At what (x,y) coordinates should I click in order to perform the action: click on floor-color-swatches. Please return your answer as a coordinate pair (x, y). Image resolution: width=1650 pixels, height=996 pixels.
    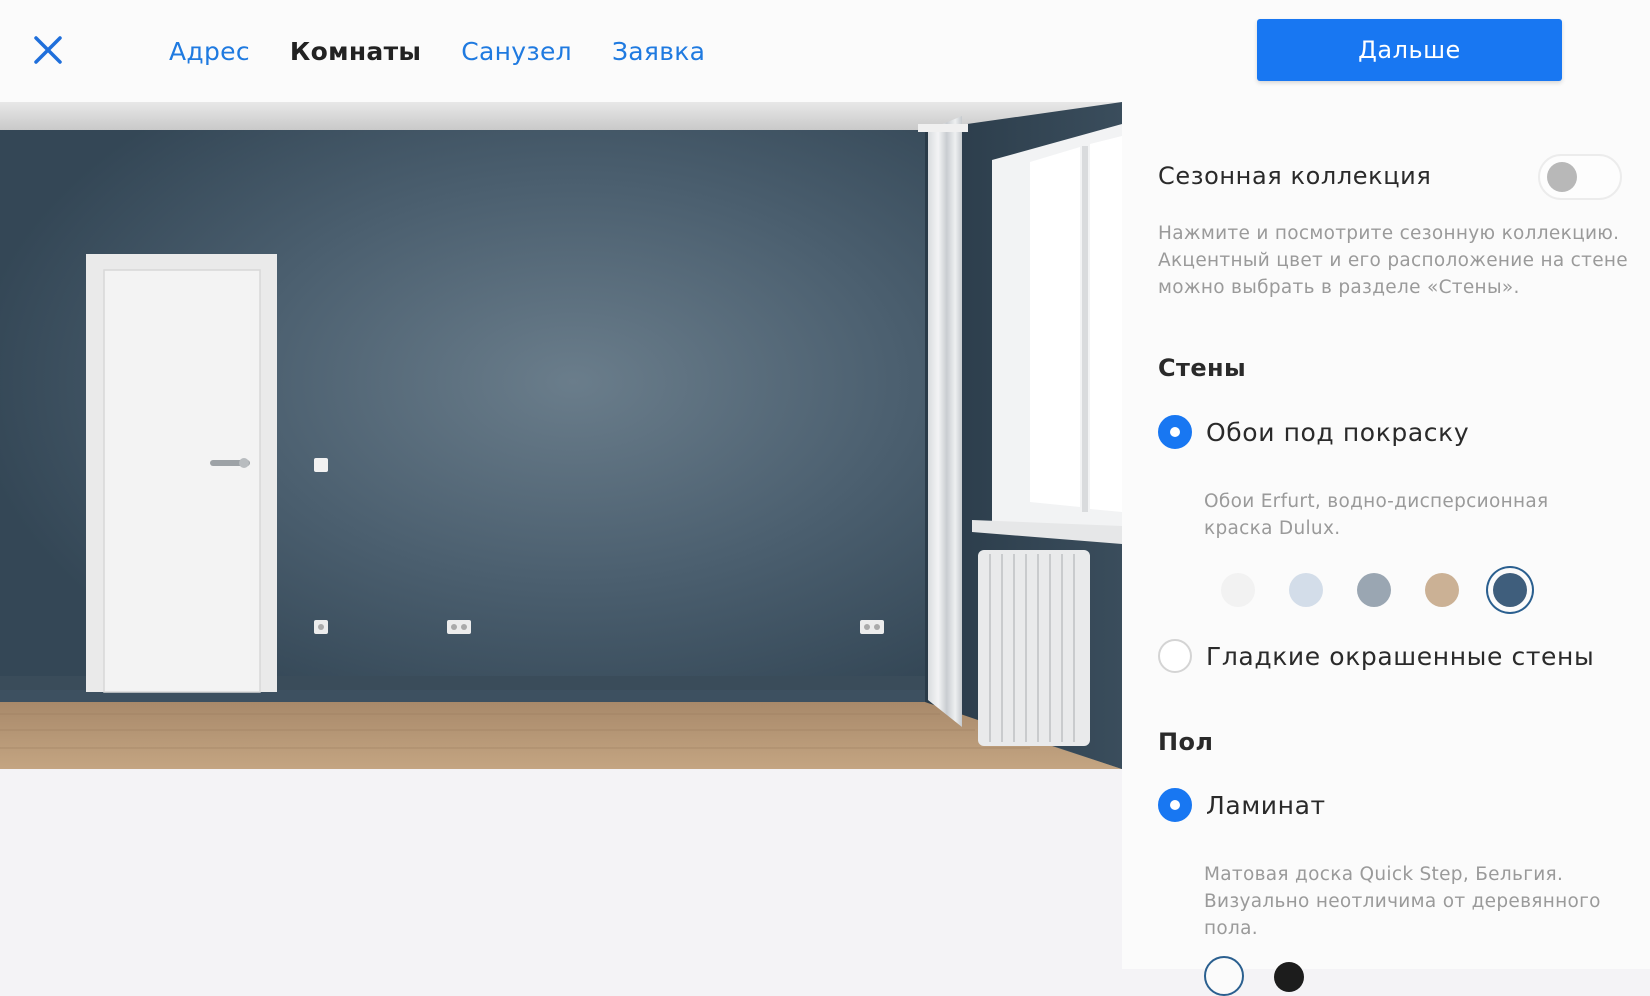
    Looking at the image, I should click on (1254, 976).